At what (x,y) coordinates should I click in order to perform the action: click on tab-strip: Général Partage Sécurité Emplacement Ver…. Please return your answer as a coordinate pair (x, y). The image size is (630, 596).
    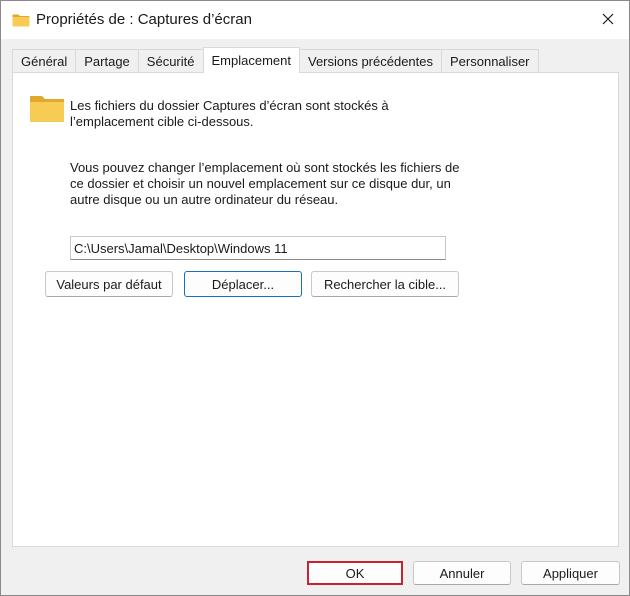
    Looking at the image, I should click on (275, 60).